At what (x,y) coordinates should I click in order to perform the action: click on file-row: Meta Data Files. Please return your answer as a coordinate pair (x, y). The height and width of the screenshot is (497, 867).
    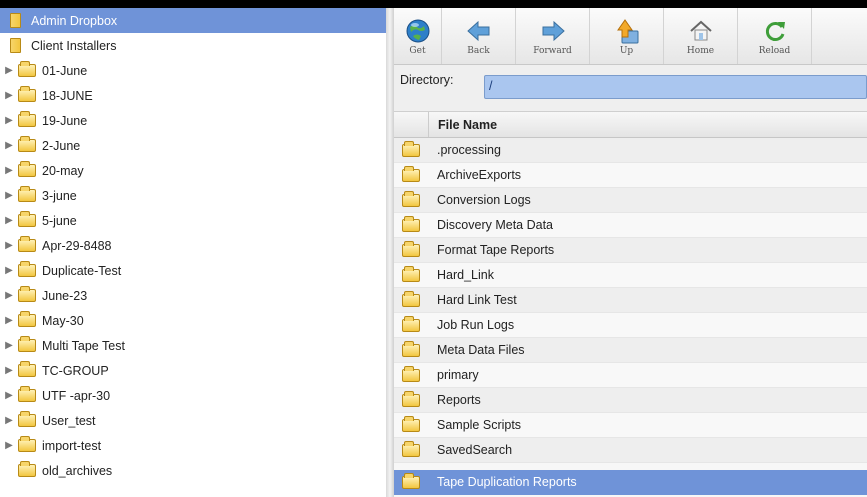
    Looking at the image, I should click on (630, 350).